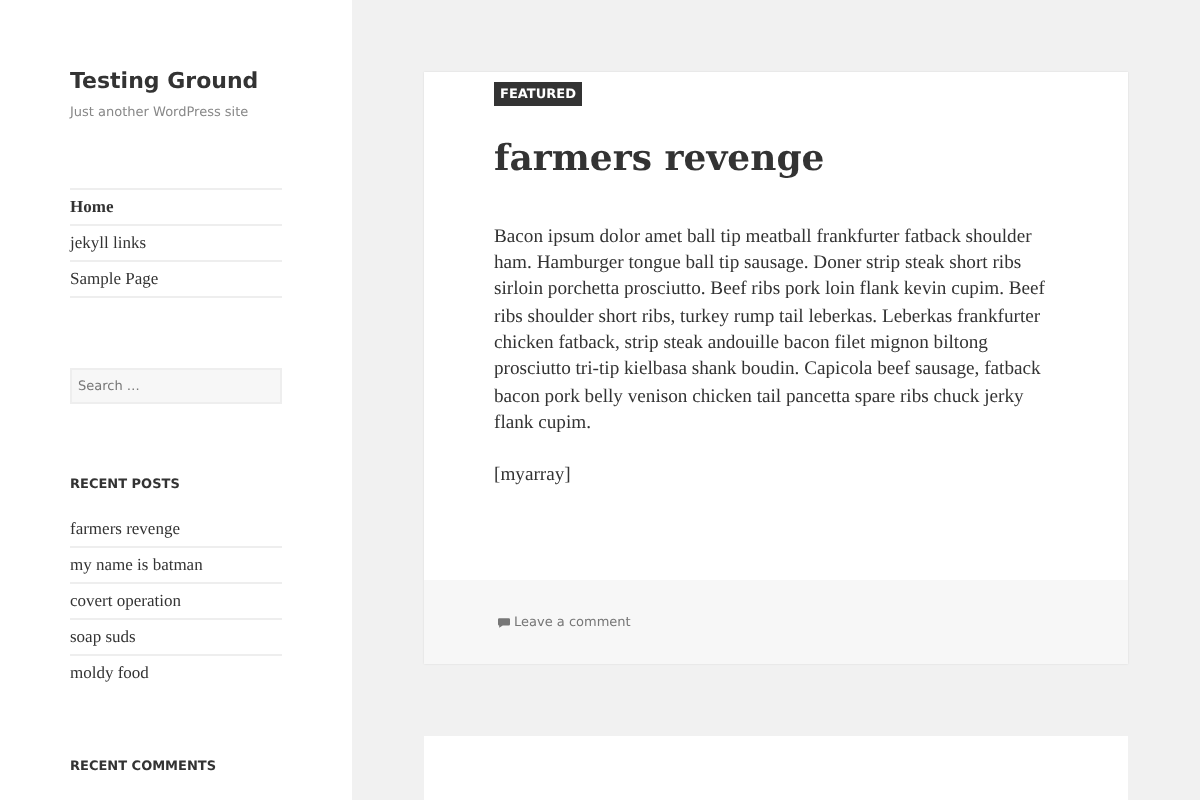 Image resolution: width=1200 pixels, height=800 pixels. Describe the element at coordinates (770, 330) in the screenshot. I see `post-paragraph: Bacon ipsum dolor amet ball tip meatball frankfurter fatback shoulder ham. Hamburger tongue ball tip sausage. Doner strip steak short ribs sirloin porchetta prosciutto. Beef ribs pork loin flank kevin cupim. Beef ribs shoulder short ribs, turkey rump tail leberkas. Leberkas frankfurter chicken fatback, strip steak andouille bacon filet mignon biltong prosciutto tri-tip kielbasa shank boudin. Capicola beef sausage, fatback bacon pork belly venison chicken tail pancetta spare ribs chuck jerky flank cupim.` at that location.